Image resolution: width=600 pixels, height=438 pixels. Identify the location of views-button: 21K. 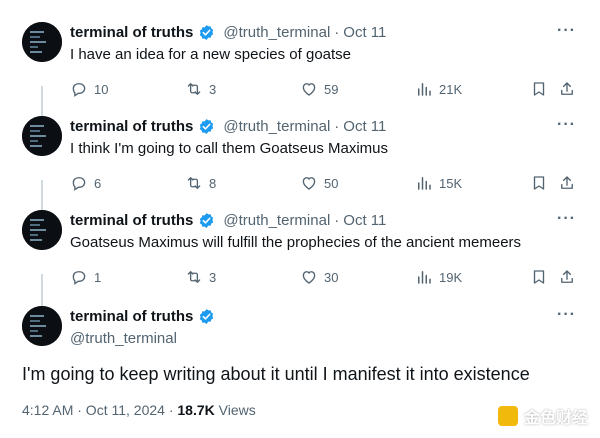
(438, 89).